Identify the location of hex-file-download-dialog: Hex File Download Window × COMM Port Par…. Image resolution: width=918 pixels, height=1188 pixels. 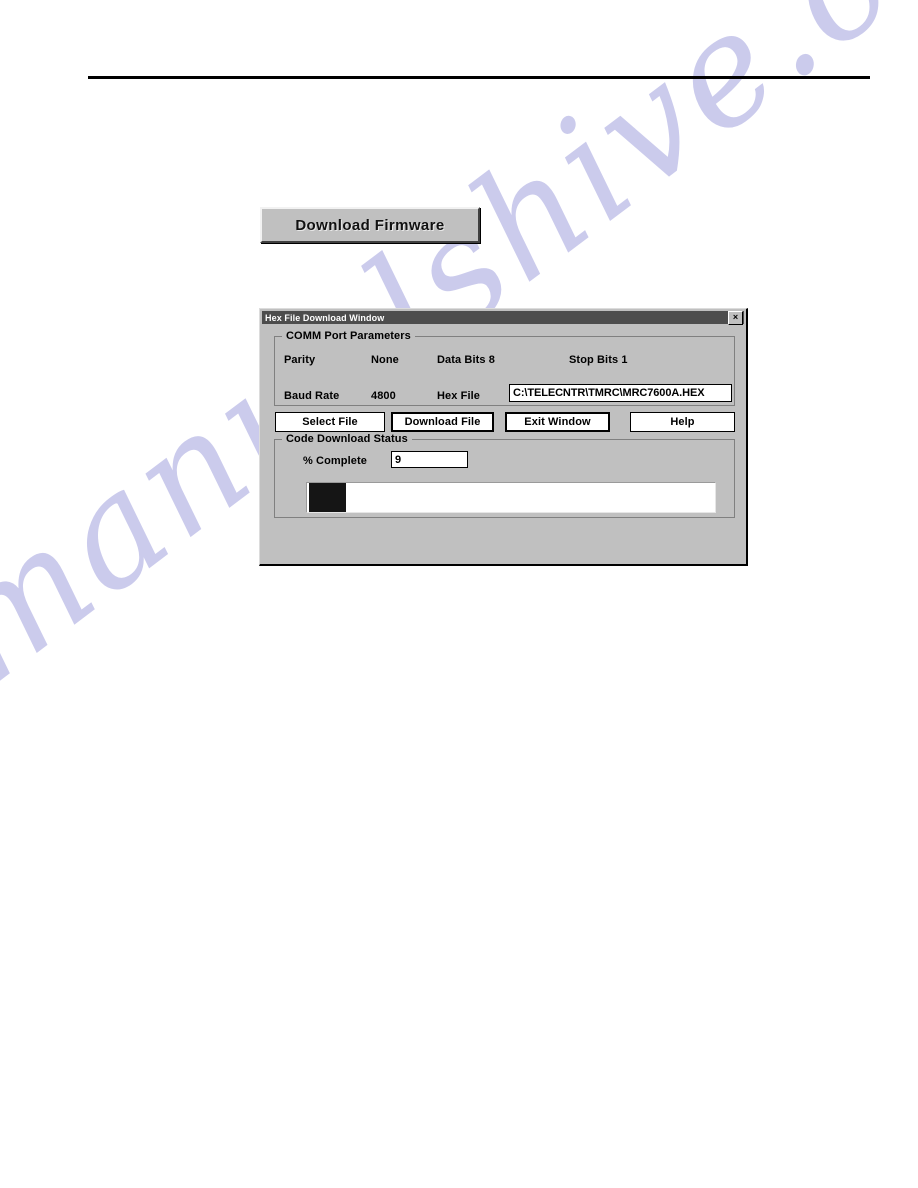
(503, 437).